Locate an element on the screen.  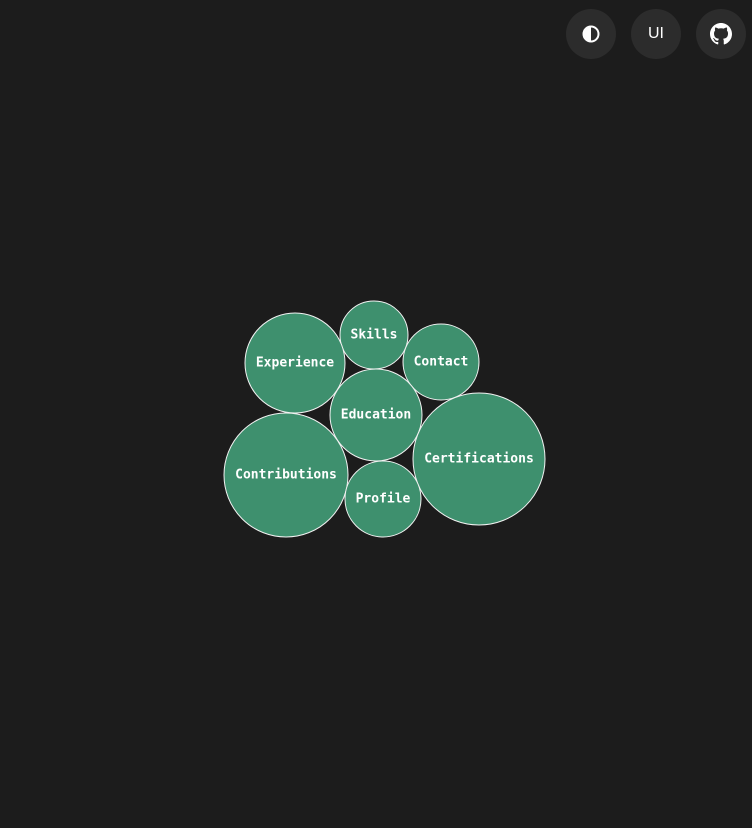
bubble-education: Education is located at coordinates (376, 415).